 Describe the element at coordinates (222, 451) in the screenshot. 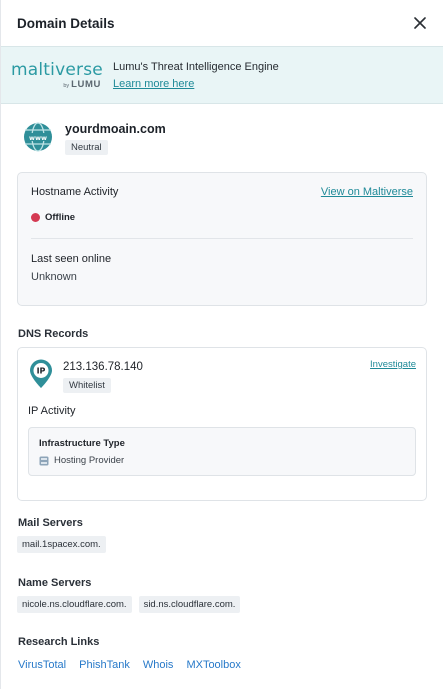

I see `infrastructure-box: Infrastructure Type Hosting Provider` at that location.